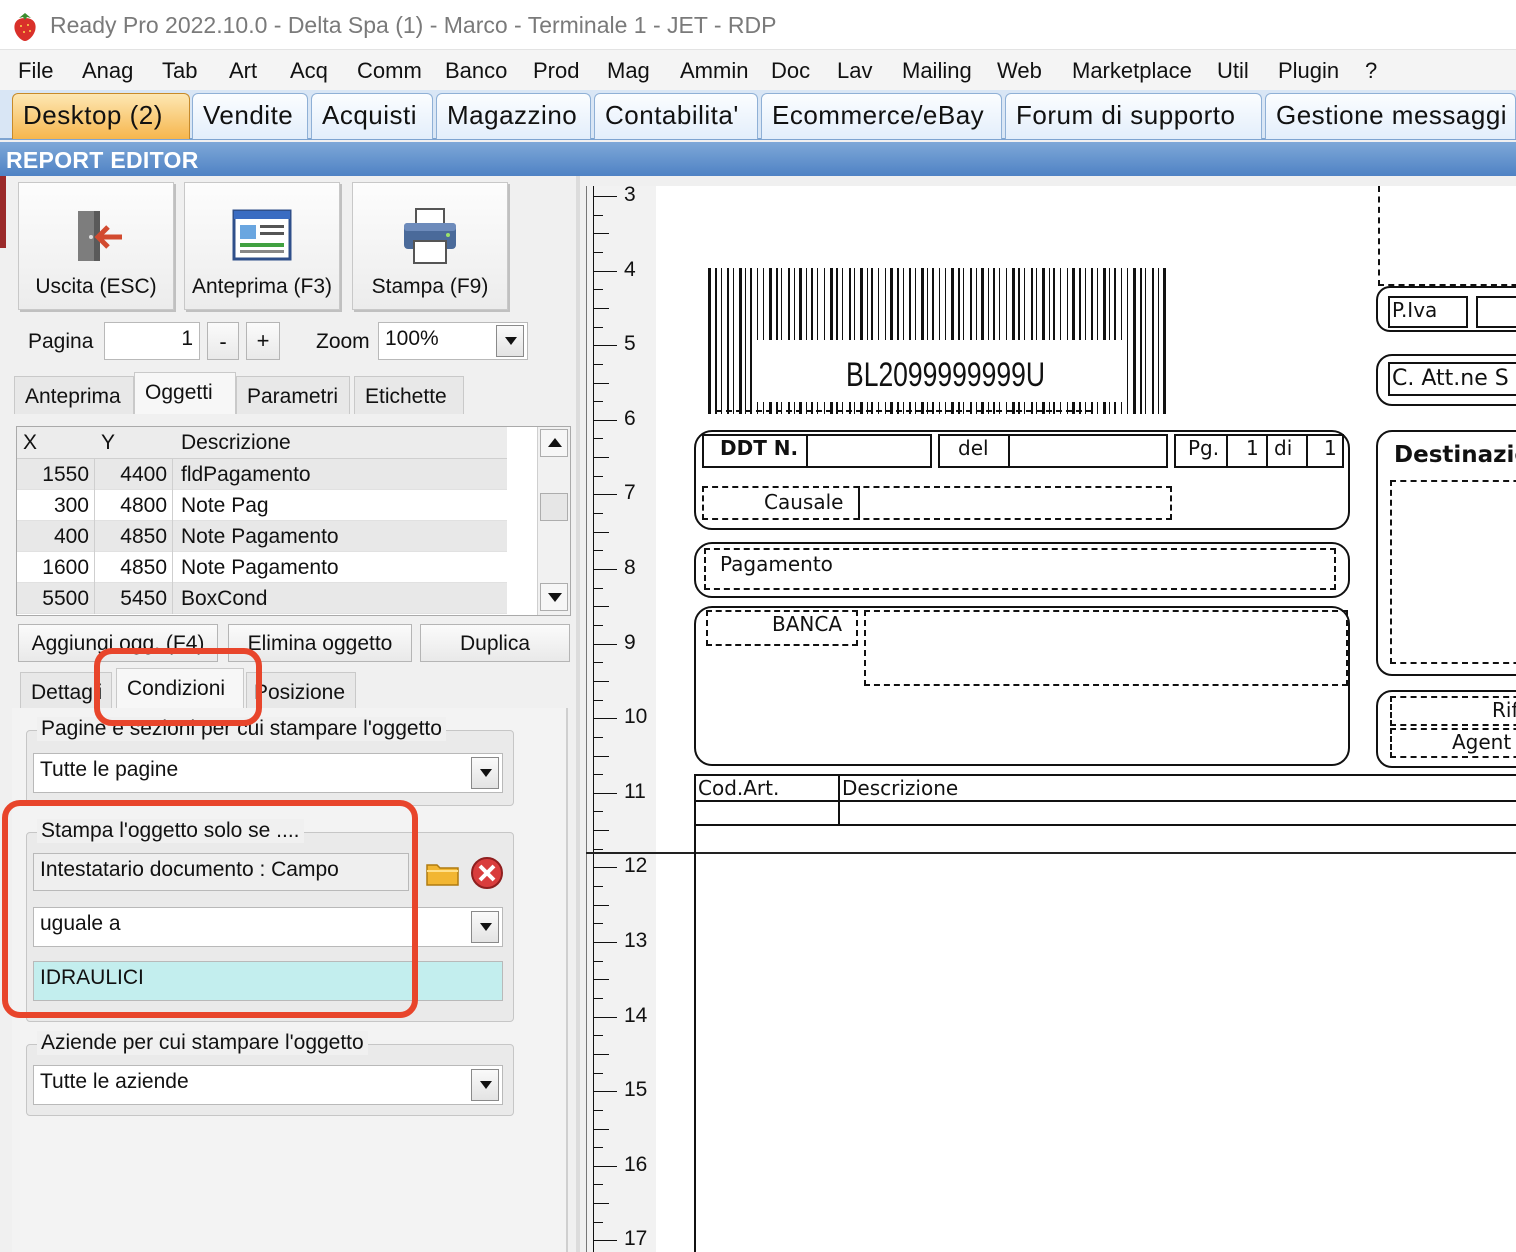 The height and width of the screenshot is (1252, 1516). I want to click on articles-table-divider, so click(1105, 801).